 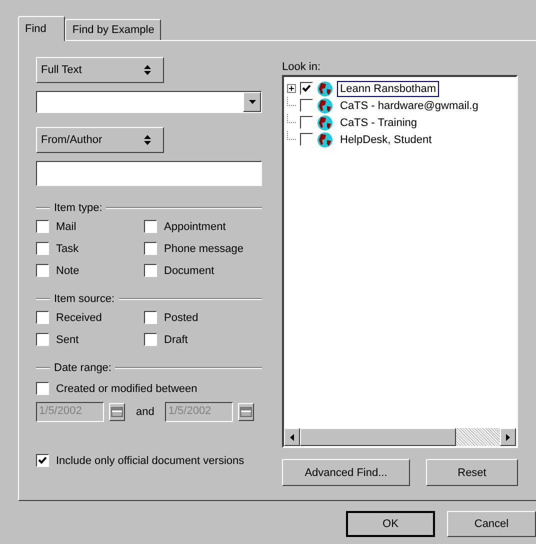 I want to click on scroll-thumb, so click(x=378, y=437).